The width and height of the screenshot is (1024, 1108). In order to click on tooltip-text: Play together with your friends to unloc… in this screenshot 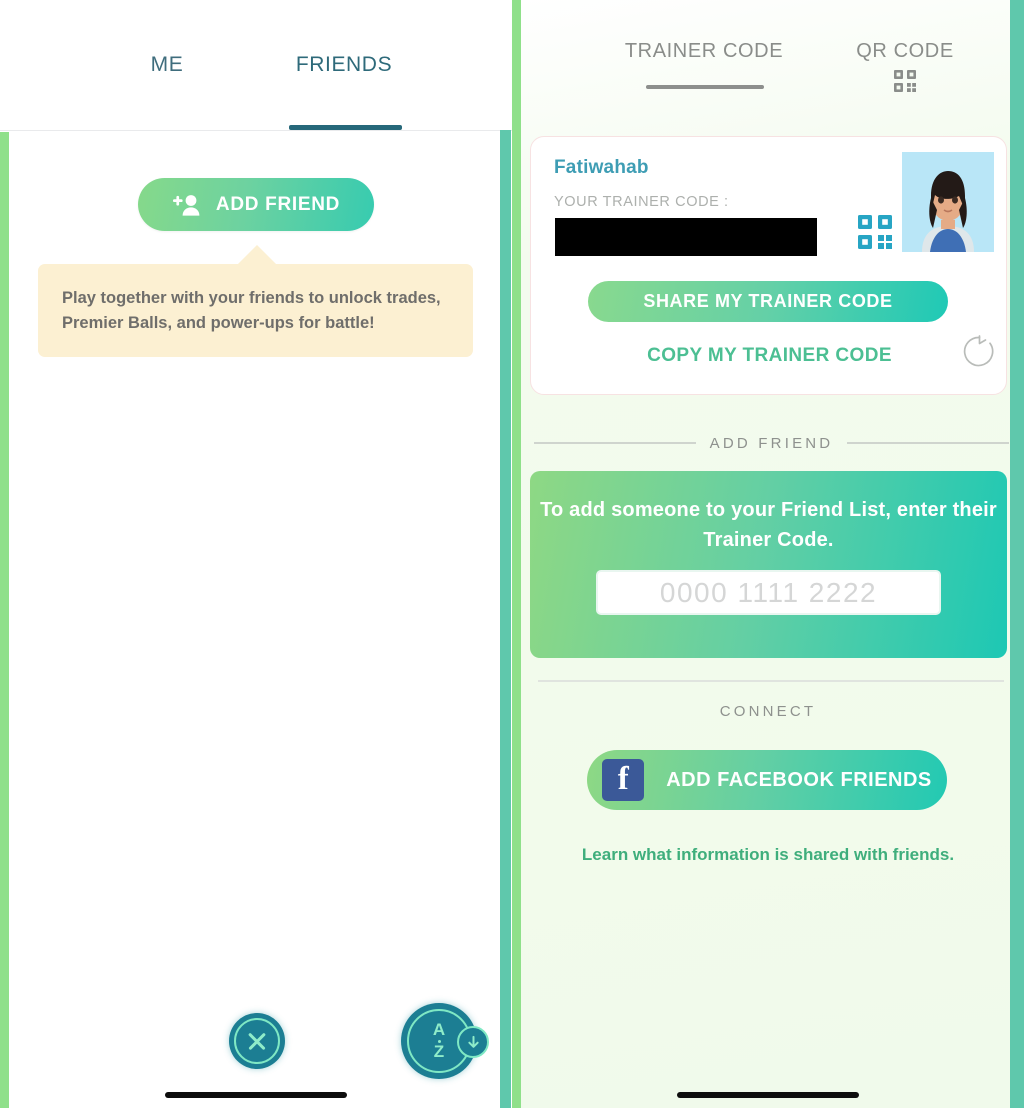, I will do `click(251, 310)`.